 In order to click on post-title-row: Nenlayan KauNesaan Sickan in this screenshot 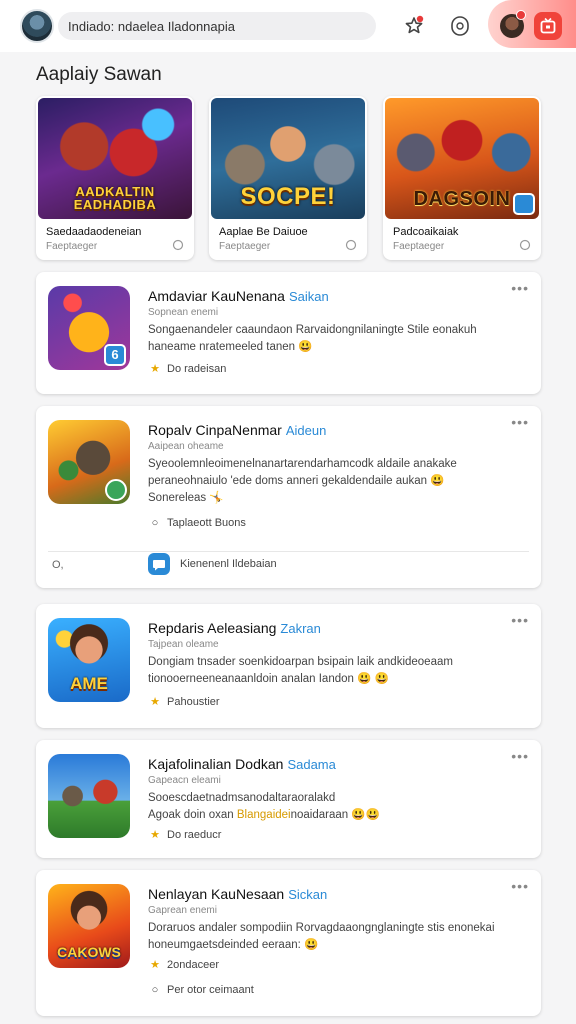, I will do `click(237, 895)`.